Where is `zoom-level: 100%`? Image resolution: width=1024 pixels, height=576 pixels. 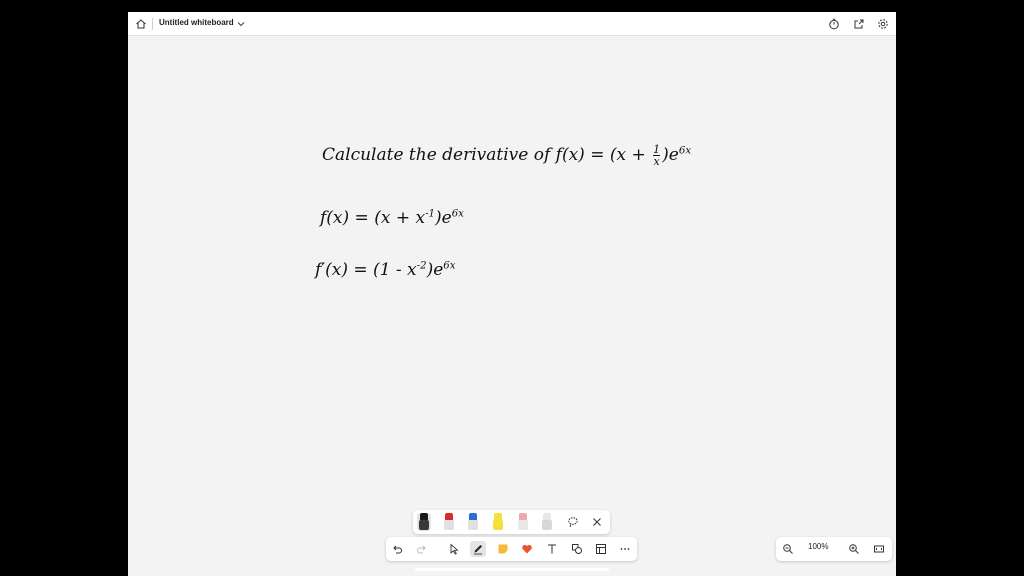
zoom-level: 100% is located at coordinates (818, 546).